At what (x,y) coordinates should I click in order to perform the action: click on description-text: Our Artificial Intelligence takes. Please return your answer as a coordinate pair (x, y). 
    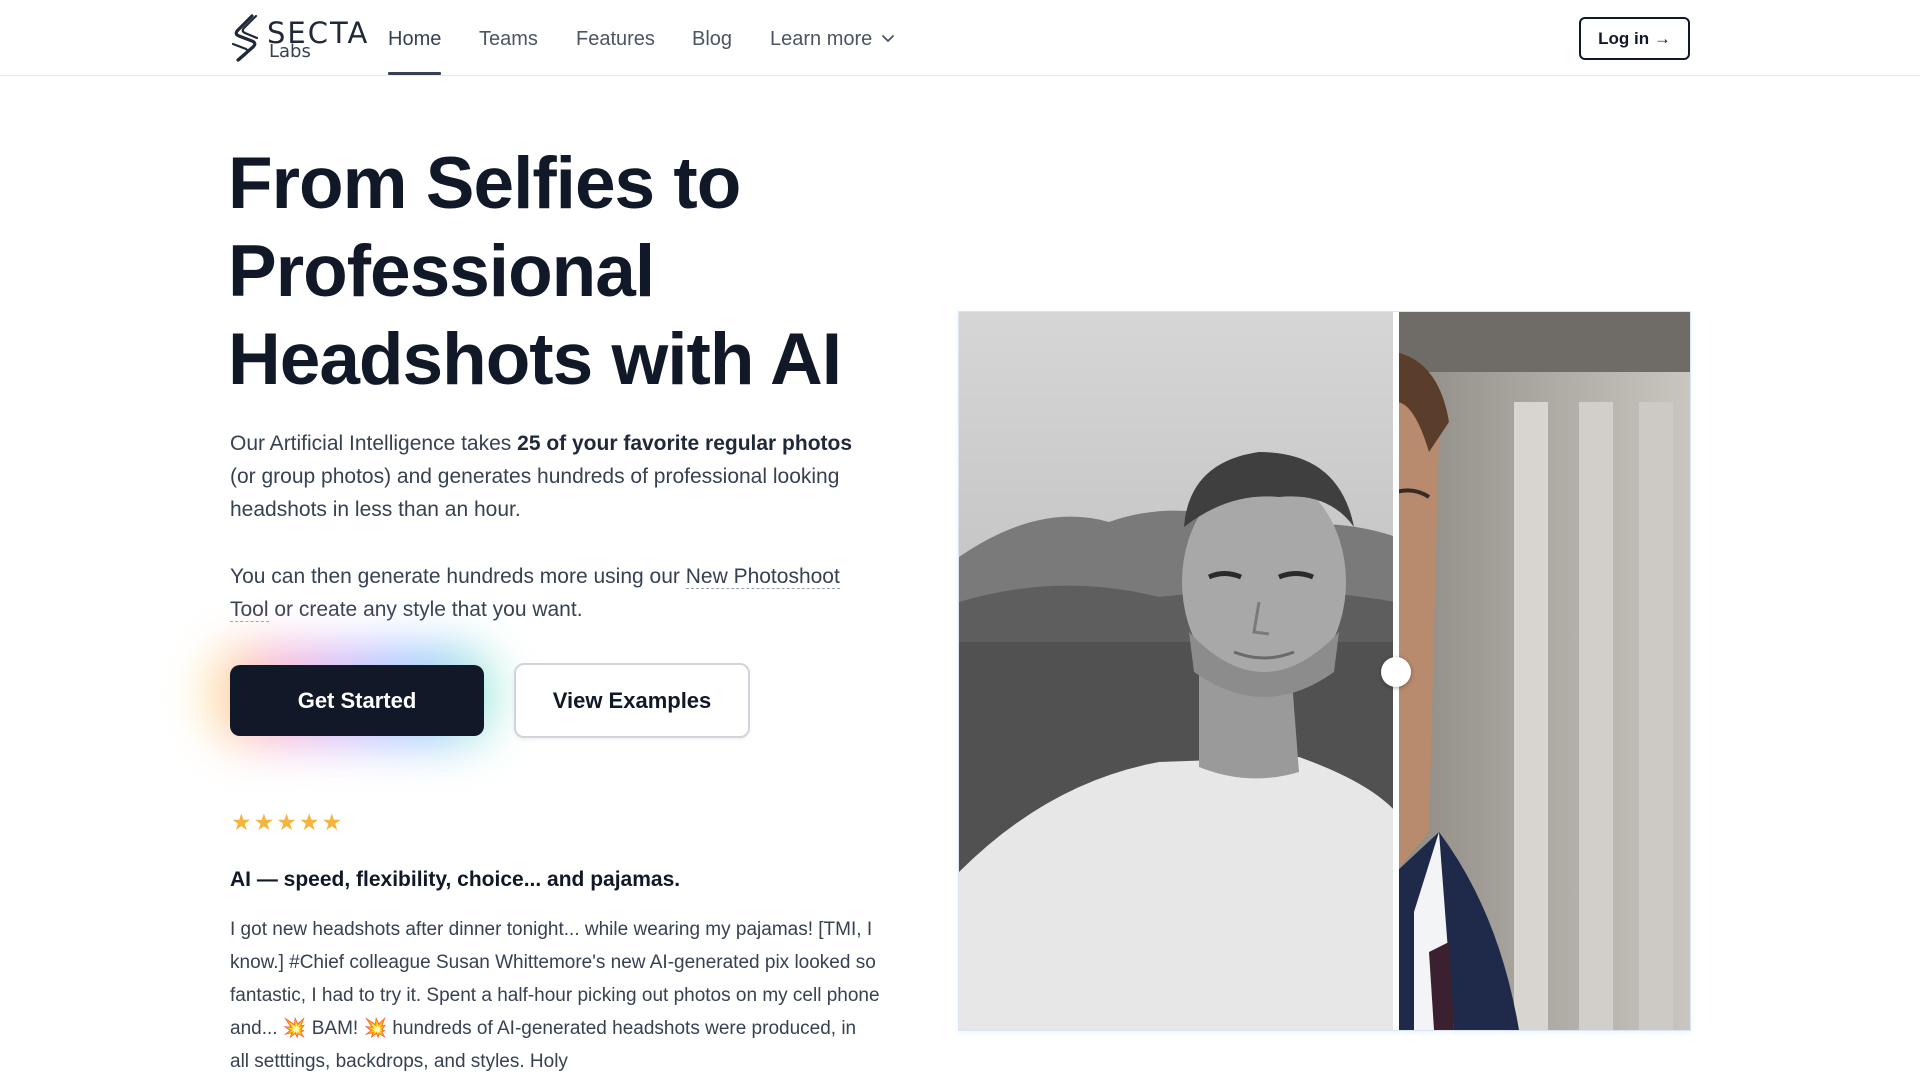
    Looking at the image, I should click on (374, 443).